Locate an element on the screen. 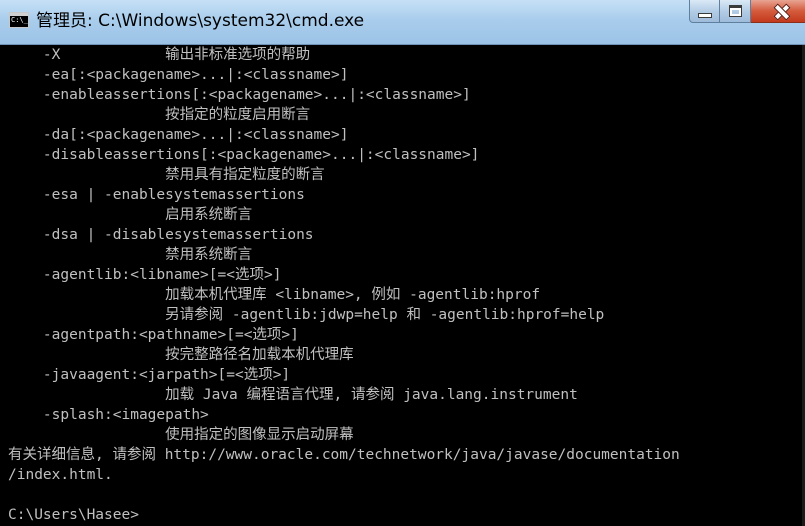  console-line: 禁用系统断言 is located at coordinates (130, 255).